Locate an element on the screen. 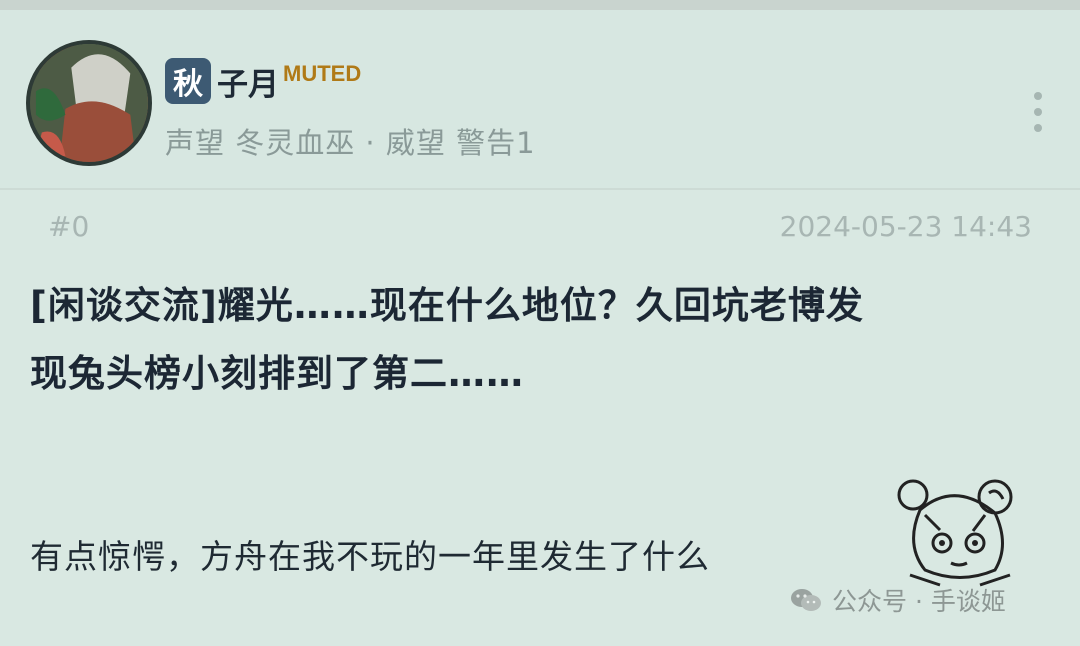 Image resolution: width=1080 pixels, height=646 pixels. avatar-image is located at coordinates (89, 103).